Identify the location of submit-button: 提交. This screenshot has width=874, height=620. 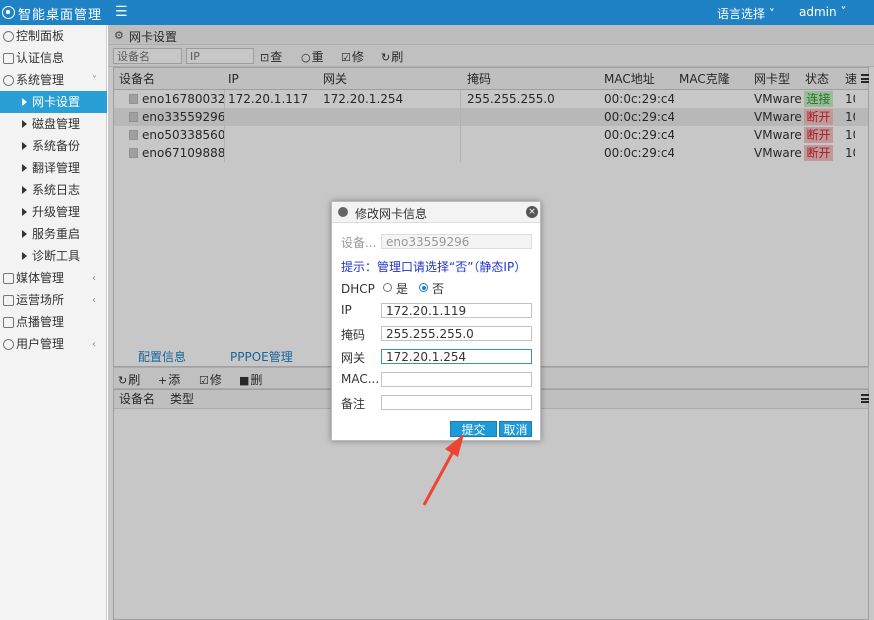
(473, 429).